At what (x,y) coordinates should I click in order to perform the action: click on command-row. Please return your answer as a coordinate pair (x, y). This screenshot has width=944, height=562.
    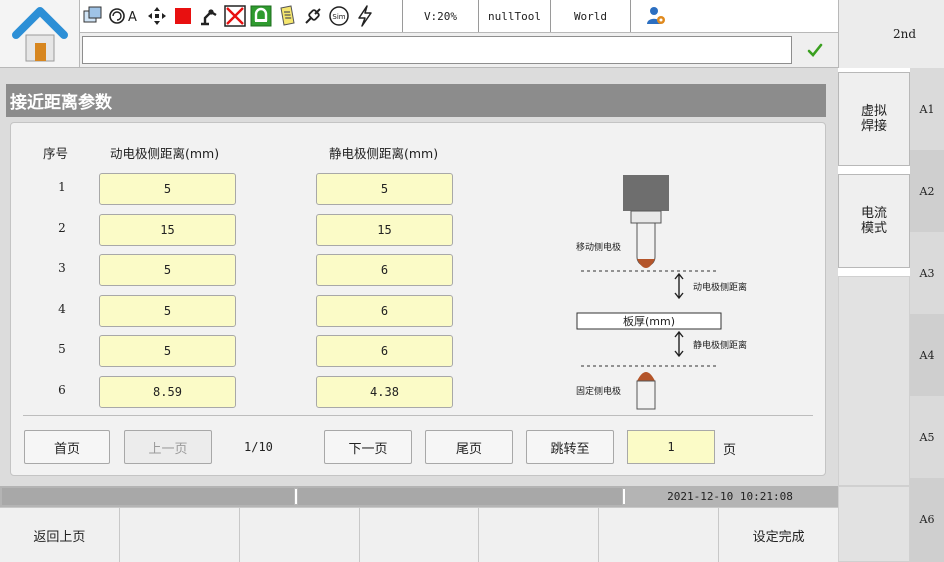
    Looking at the image, I should click on (459, 50).